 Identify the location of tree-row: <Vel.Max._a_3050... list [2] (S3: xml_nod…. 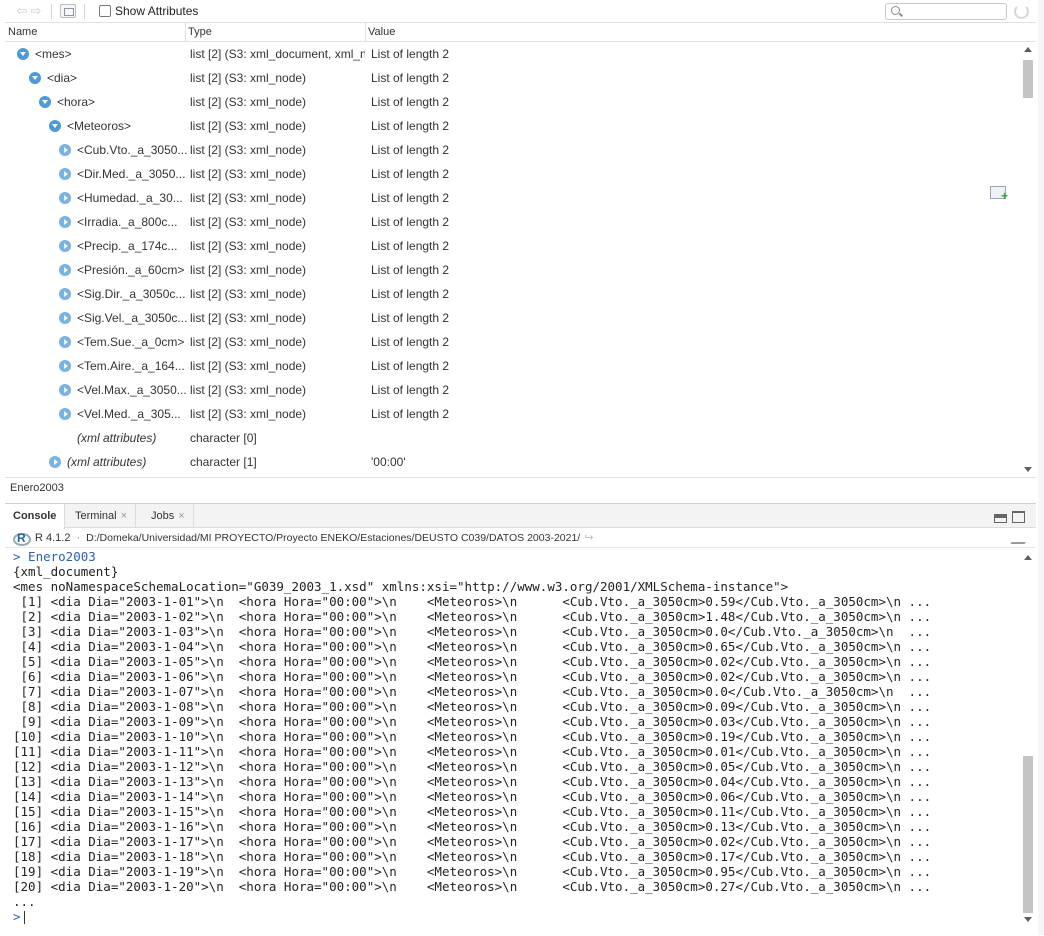
(512, 390).